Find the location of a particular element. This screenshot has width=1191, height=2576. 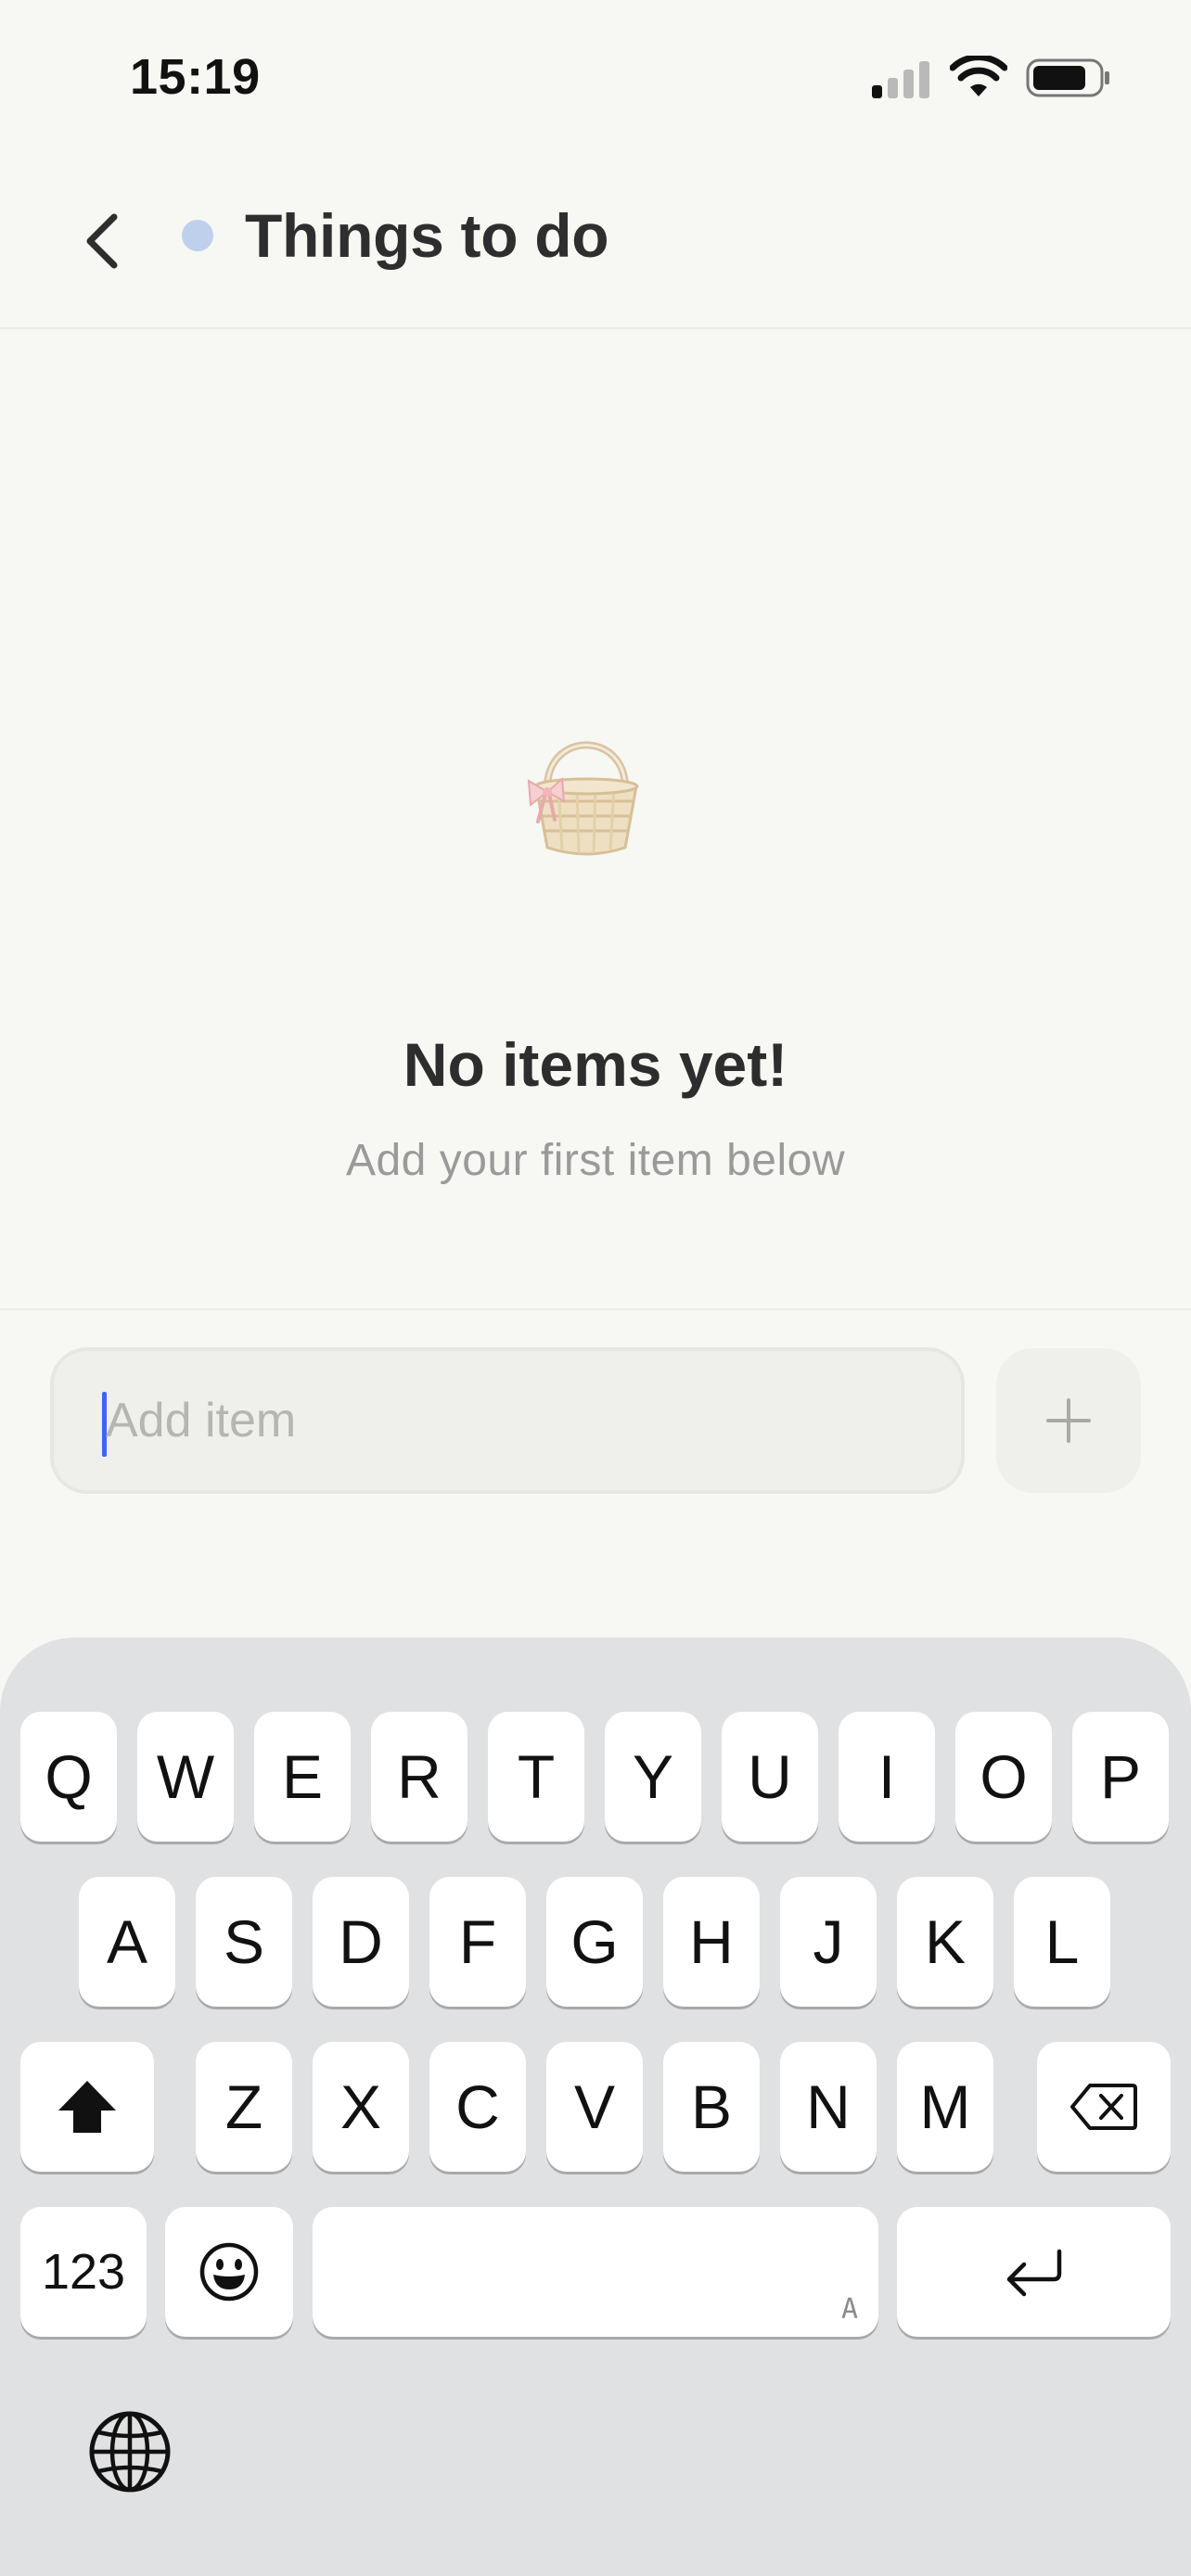

numbers-key: 123 is located at coordinates (83, 2272).